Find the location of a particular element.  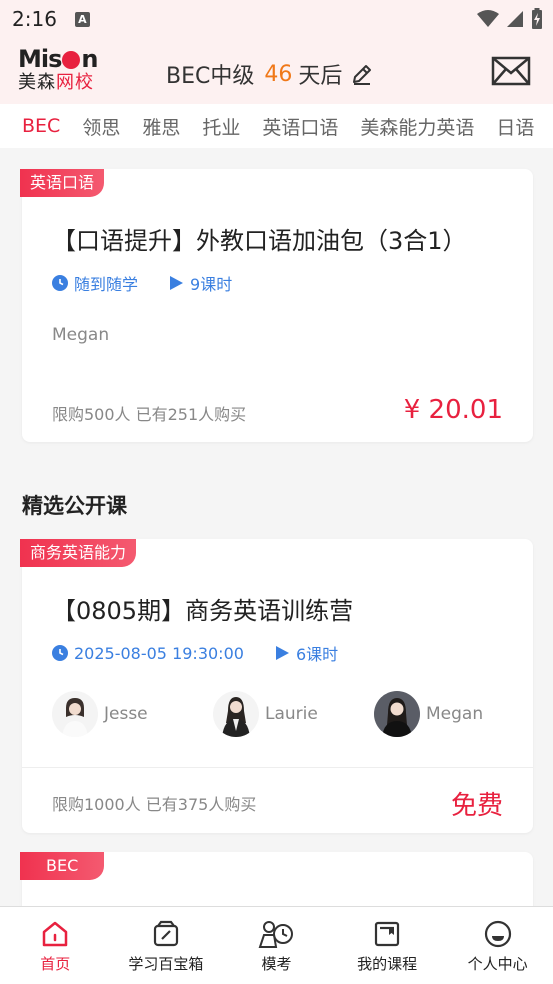

section-title: 精选公开课 is located at coordinates (74, 506).